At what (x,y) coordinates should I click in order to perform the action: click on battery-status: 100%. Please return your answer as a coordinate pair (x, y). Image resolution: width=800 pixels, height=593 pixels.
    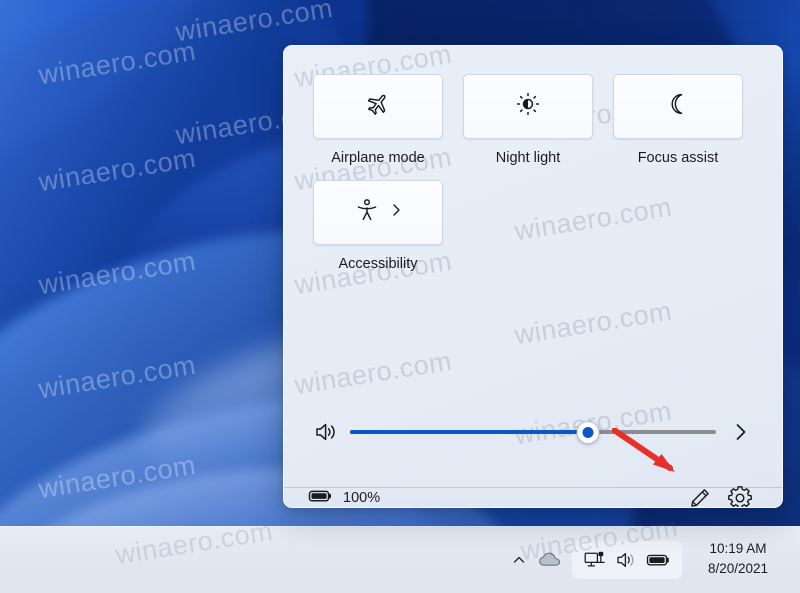
    Looking at the image, I should click on (344, 497).